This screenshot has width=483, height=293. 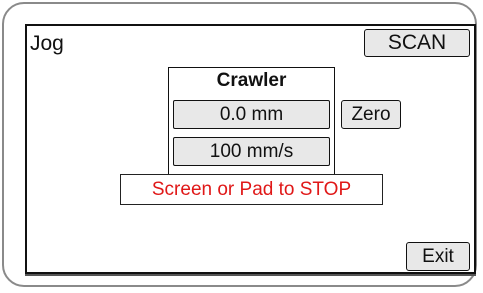 I want to click on scan-button: SCAN, so click(x=417, y=43).